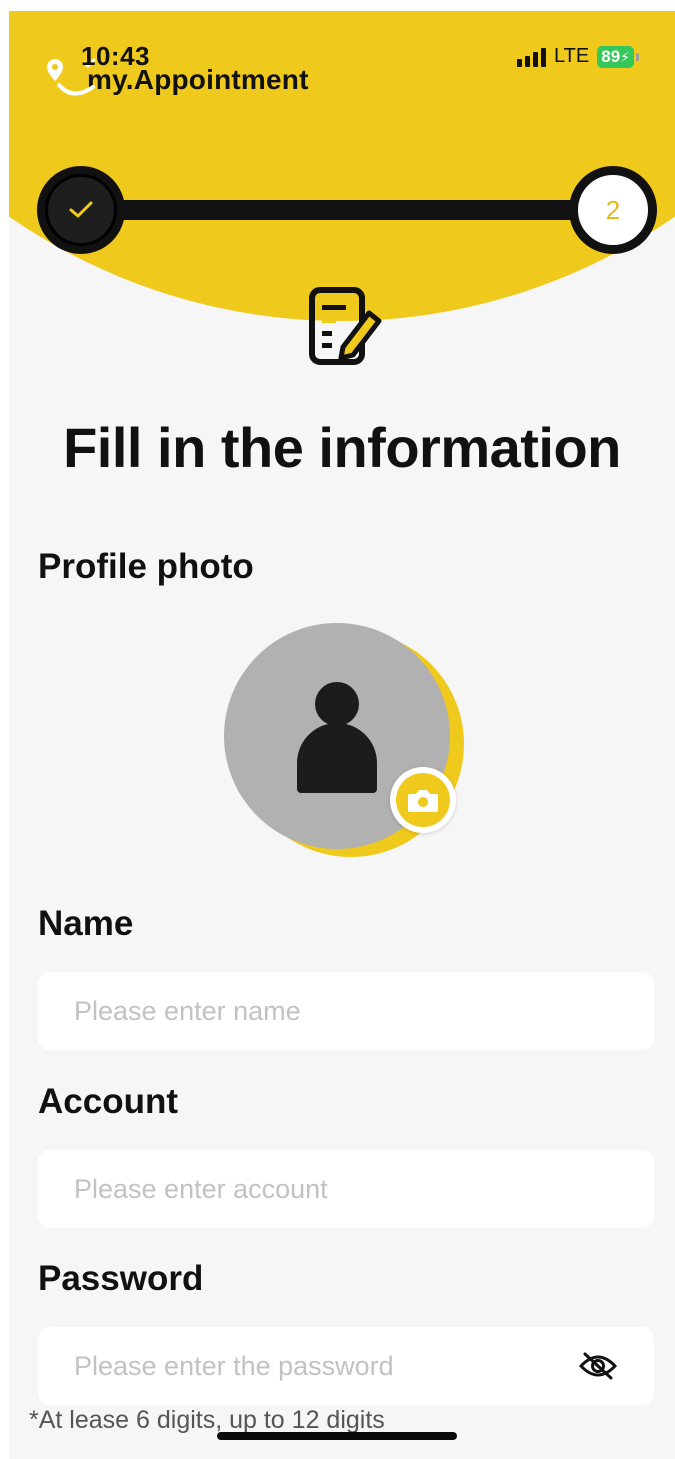  I want to click on page-title: Fill in the information, so click(342, 447).